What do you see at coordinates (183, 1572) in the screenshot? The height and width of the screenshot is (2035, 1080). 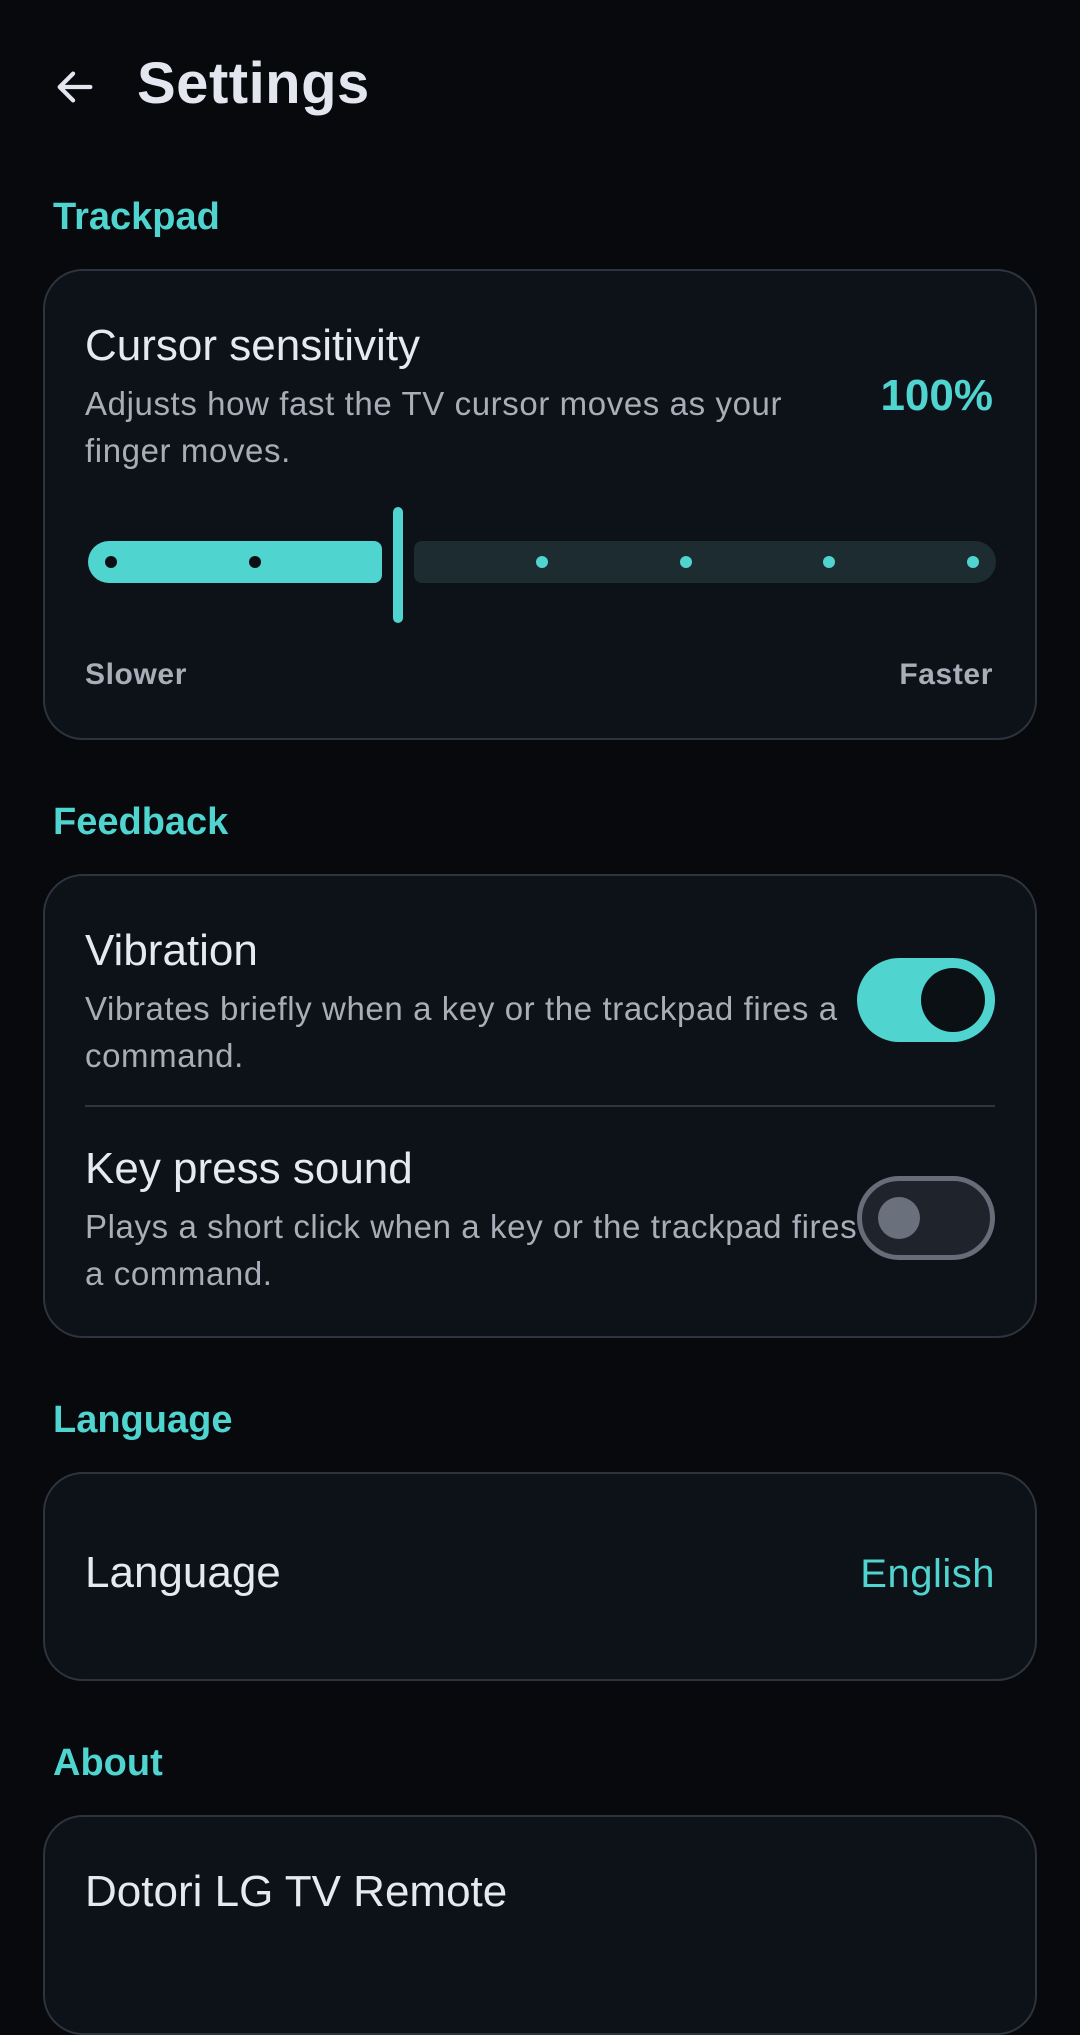 I see `language-row-title: Language` at bounding box center [183, 1572].